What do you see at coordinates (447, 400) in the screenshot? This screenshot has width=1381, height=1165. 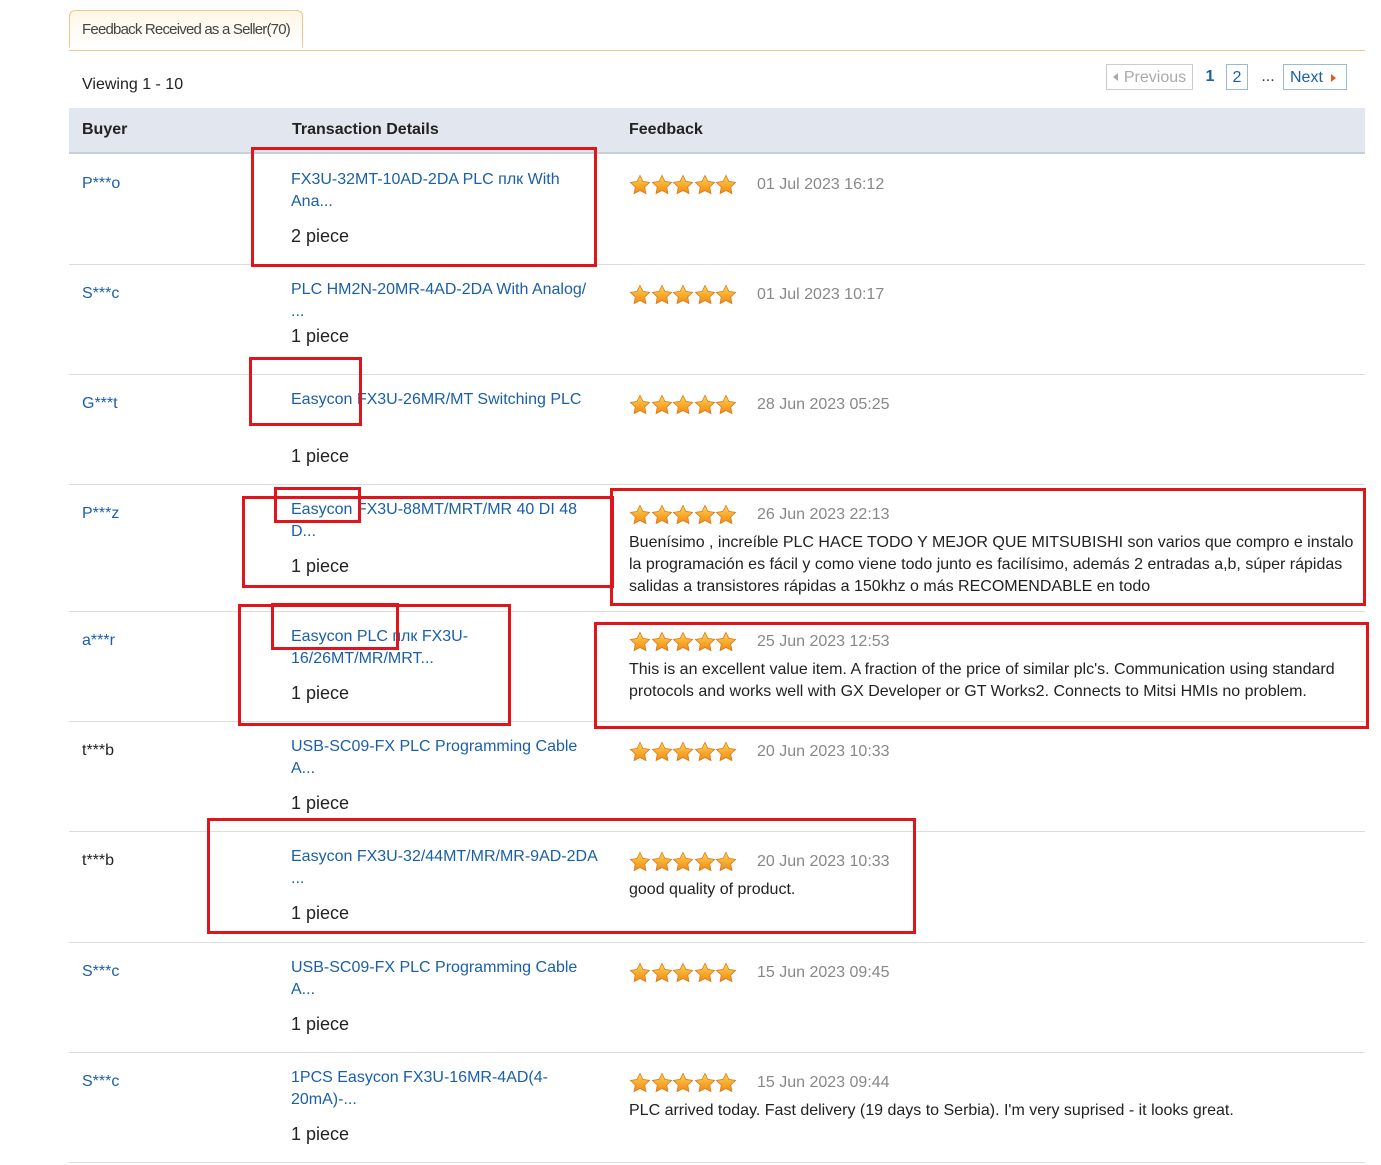 I see `product-link: Easycon FX3U-26MR/MT Switching PLC` at bounding box center [447, 400].